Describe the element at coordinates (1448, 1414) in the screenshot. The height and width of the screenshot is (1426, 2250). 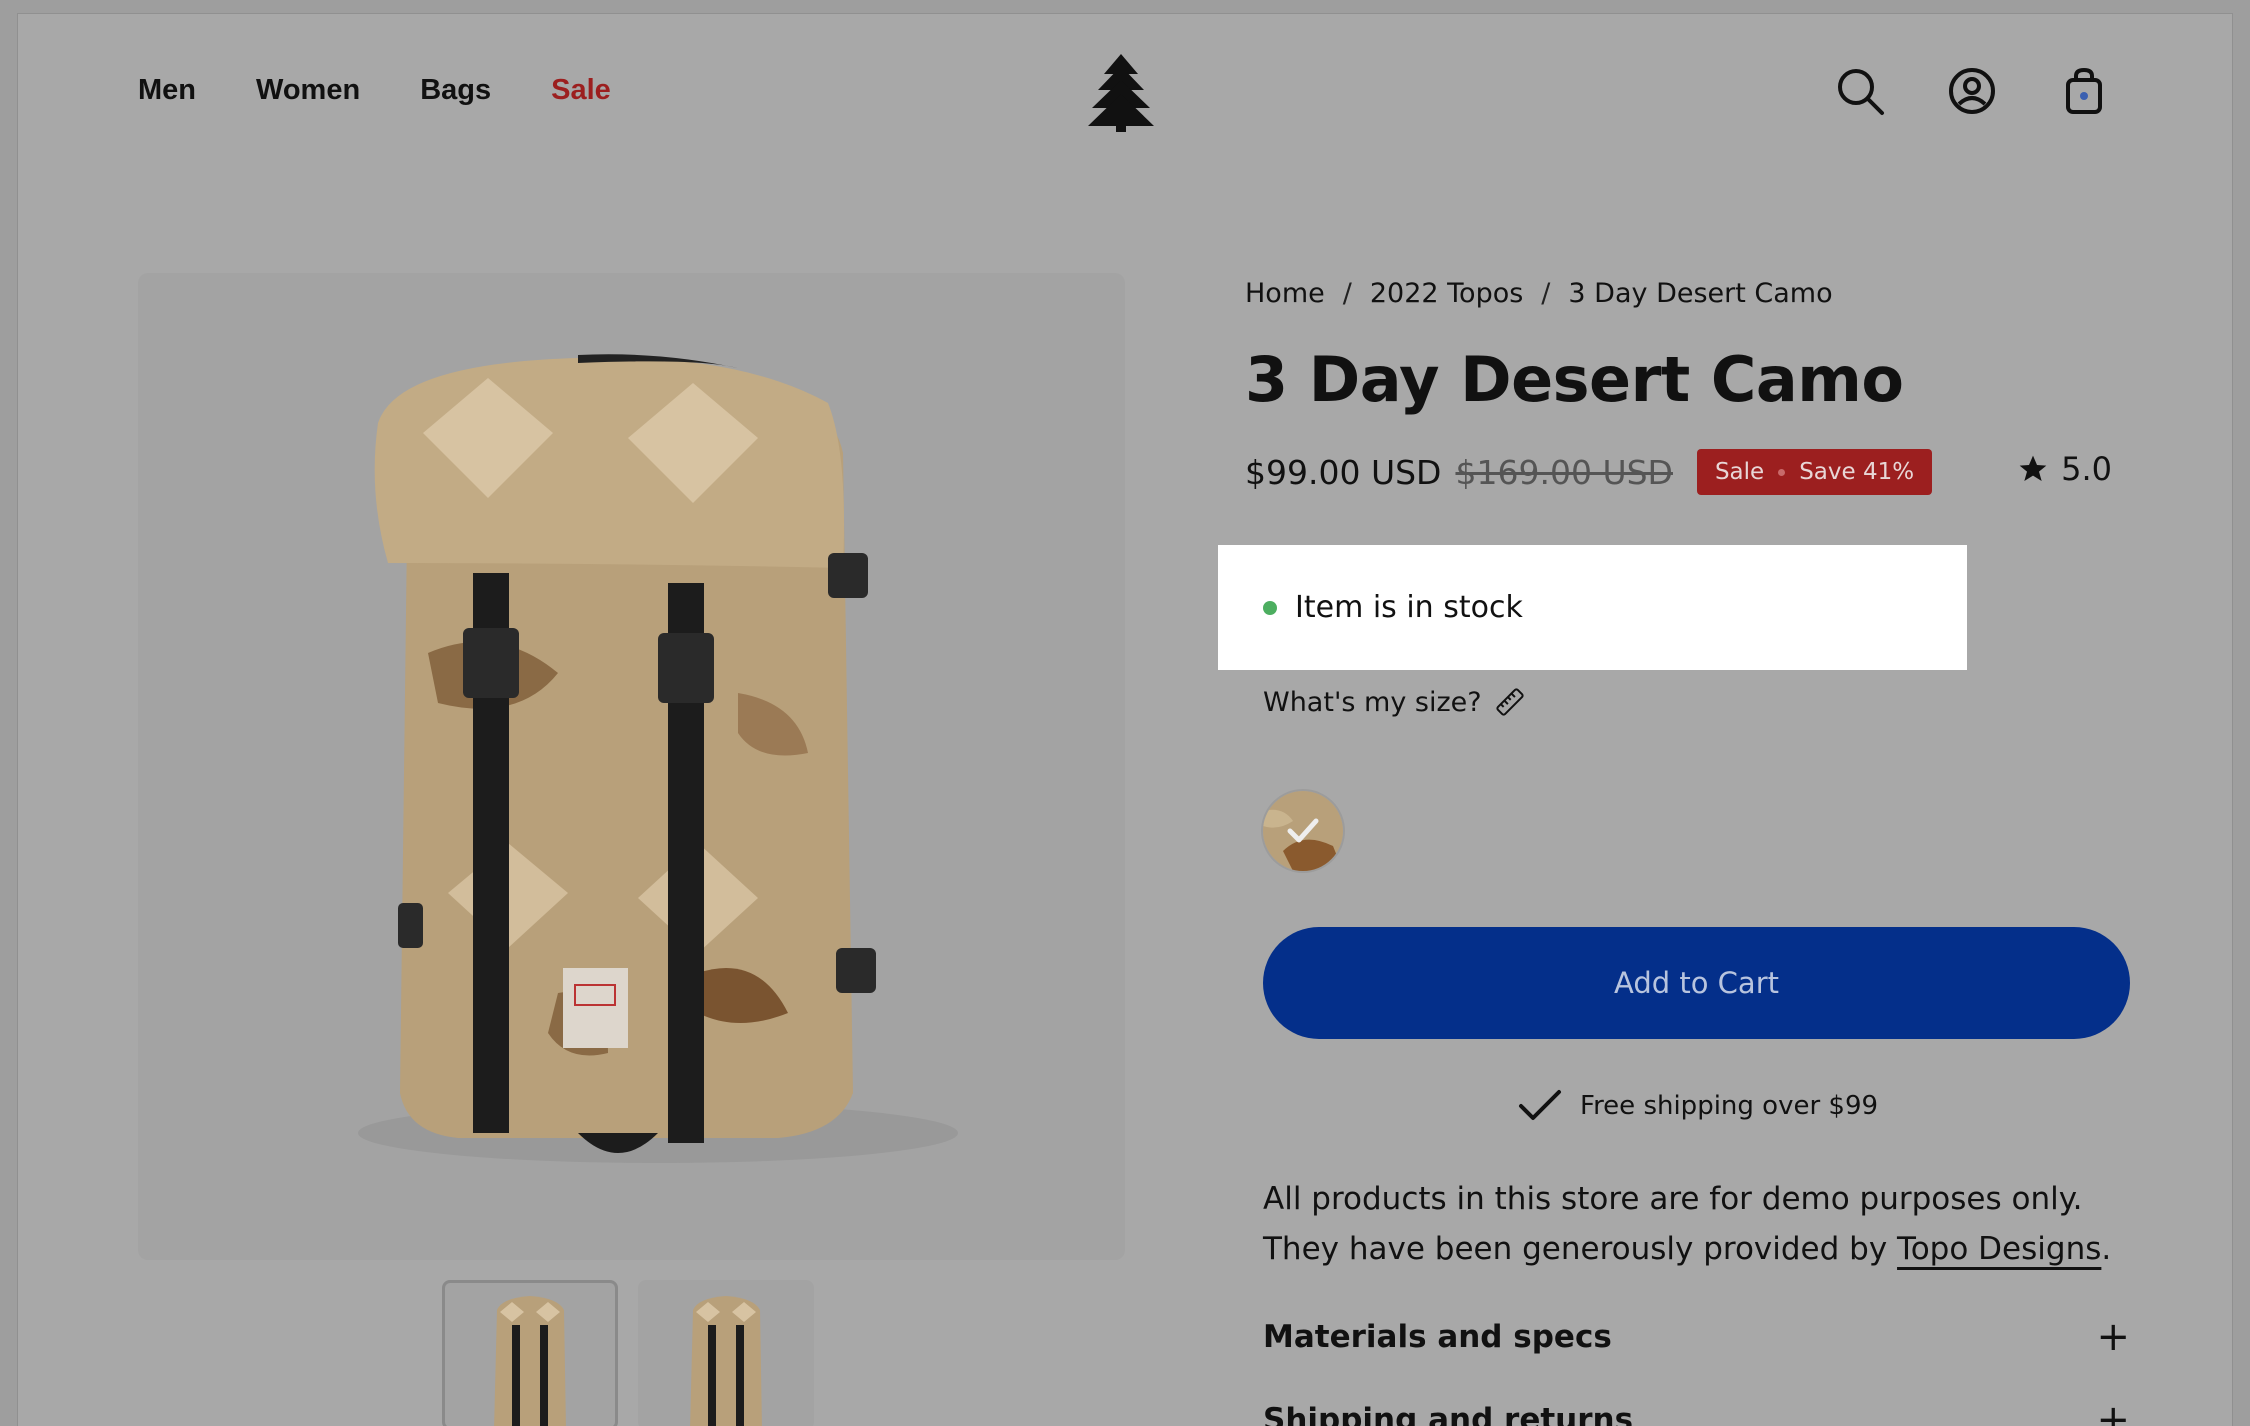
I see `accordion-shipping-label: Shipping and returns` at that location.